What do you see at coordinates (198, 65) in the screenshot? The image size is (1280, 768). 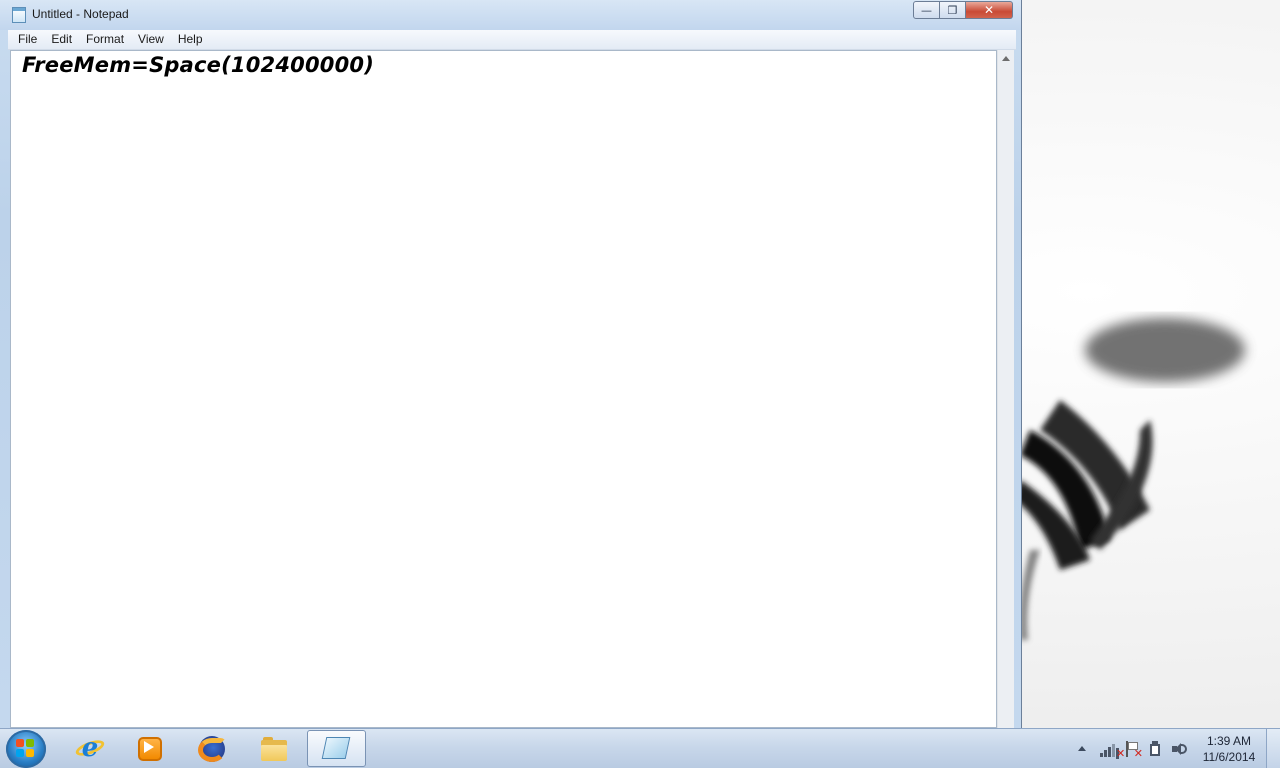 I see `editor-content: FreeMem=Space(102400000)` at bounding box center [198, 65].